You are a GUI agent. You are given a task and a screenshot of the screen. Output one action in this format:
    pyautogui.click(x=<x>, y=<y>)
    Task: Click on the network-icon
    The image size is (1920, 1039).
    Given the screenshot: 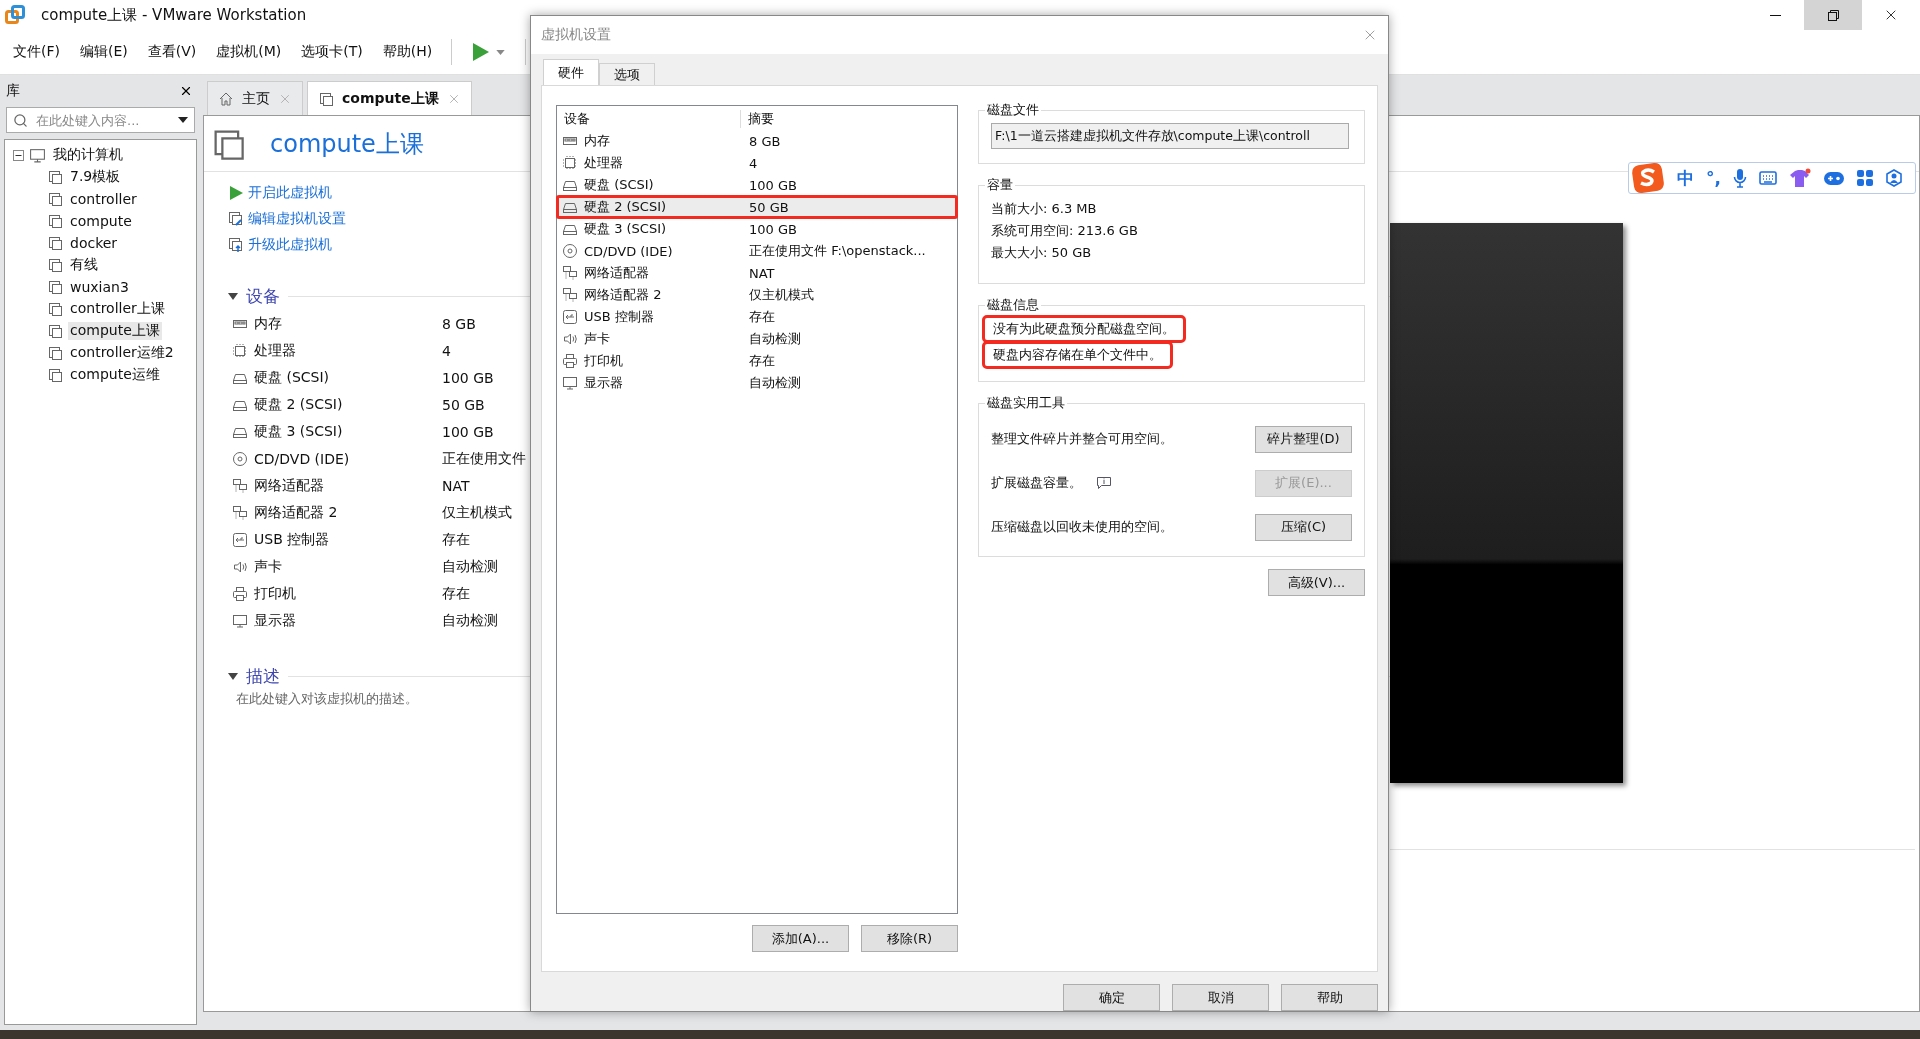 What is the action you would take?
    pyautogui.click(x=240, y=512)
    